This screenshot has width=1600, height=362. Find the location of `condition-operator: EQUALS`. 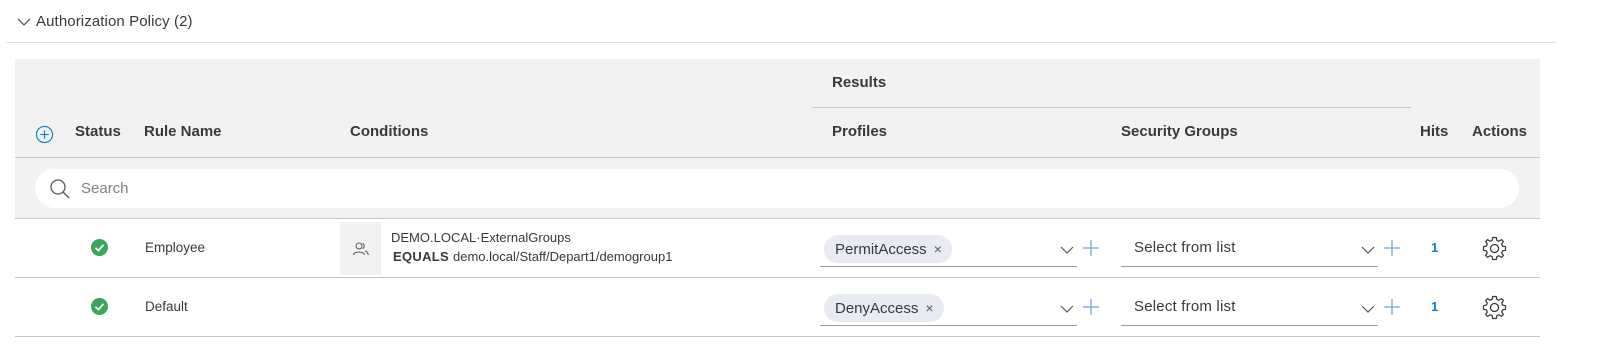

condition-operator: EQUALS is located at coordinates (421, 256).